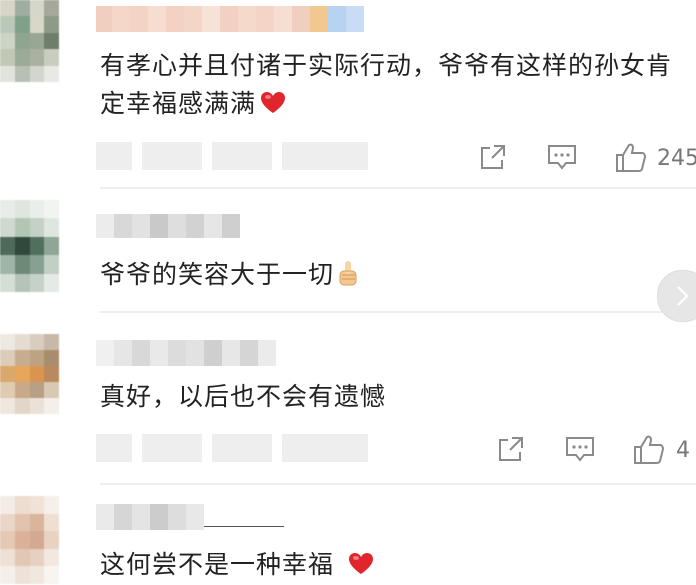 This screenshot has width=696, height=585. I want to click on thumbs-up-icon, so click(348, 273).